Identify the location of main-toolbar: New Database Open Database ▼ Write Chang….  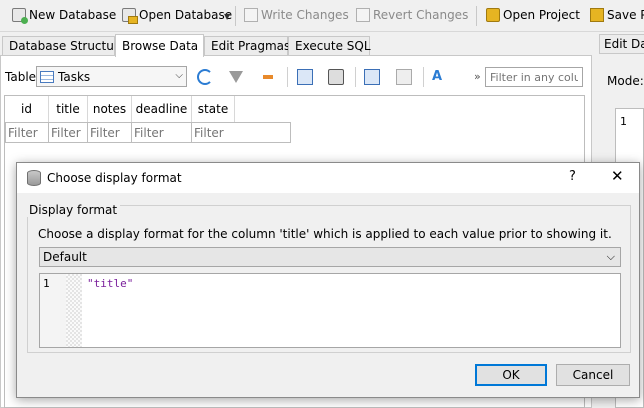
(322, 16).